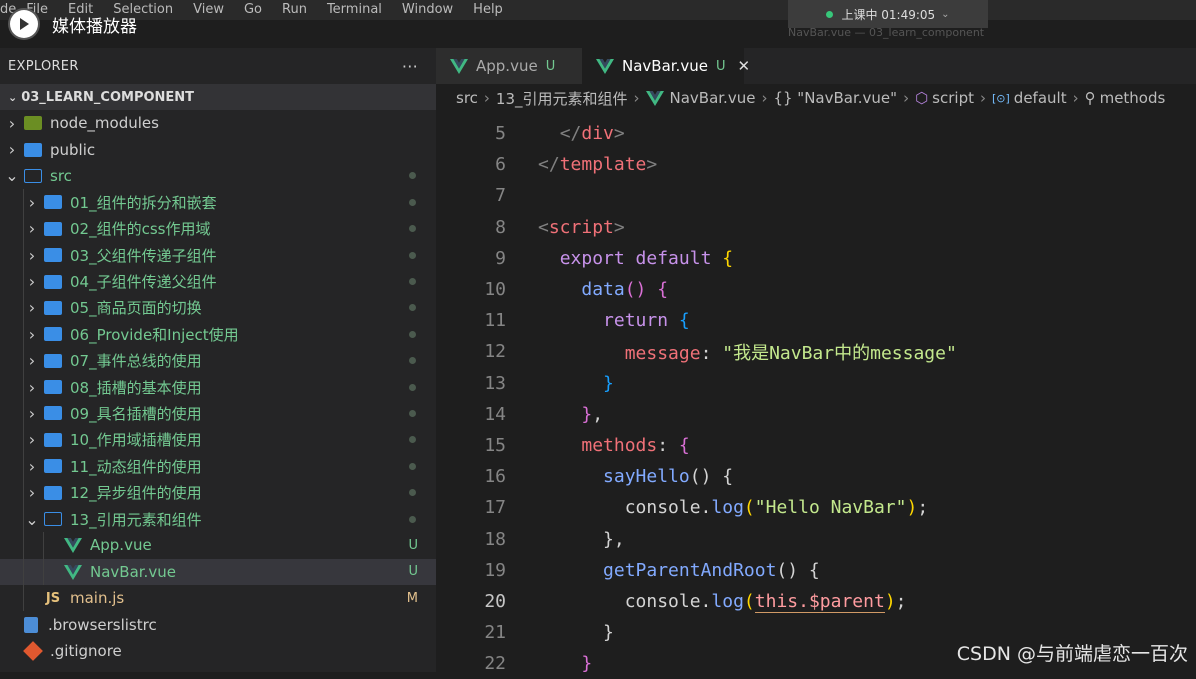 The image size is (1196, 679). I want to click on breadcrumb-item: NavBar.vue, so click(713, 98).